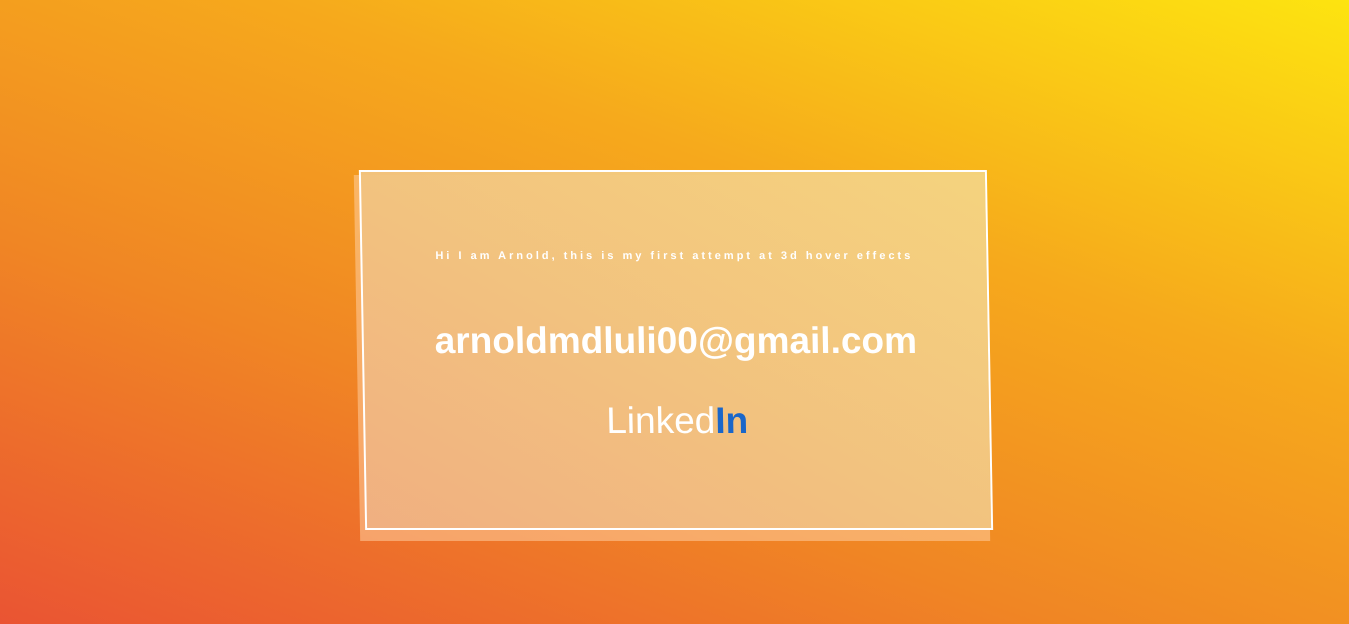  What do you see at coordinates (731, 420) in the screenshot?
I see `linkedin-label-accent: In` at bounding box center [731, 420].